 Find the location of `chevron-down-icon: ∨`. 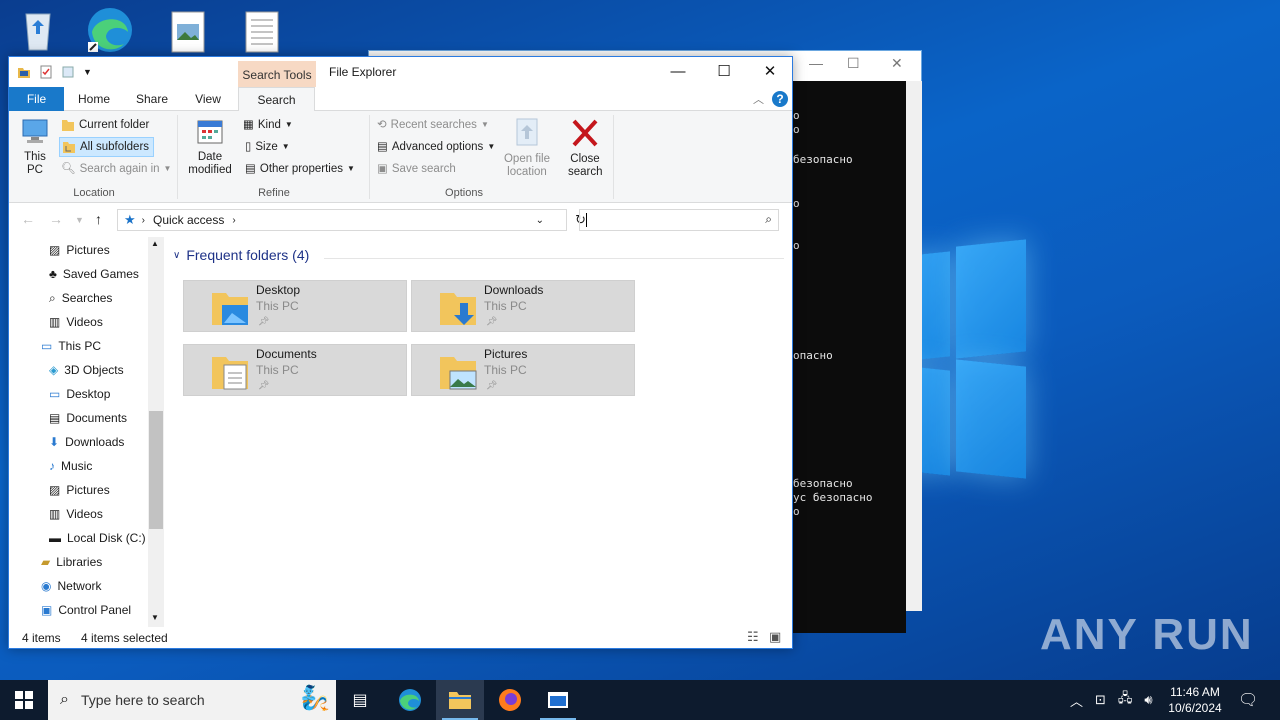

chevron-down-icon: ∨ is located at coordinates (176, 255).